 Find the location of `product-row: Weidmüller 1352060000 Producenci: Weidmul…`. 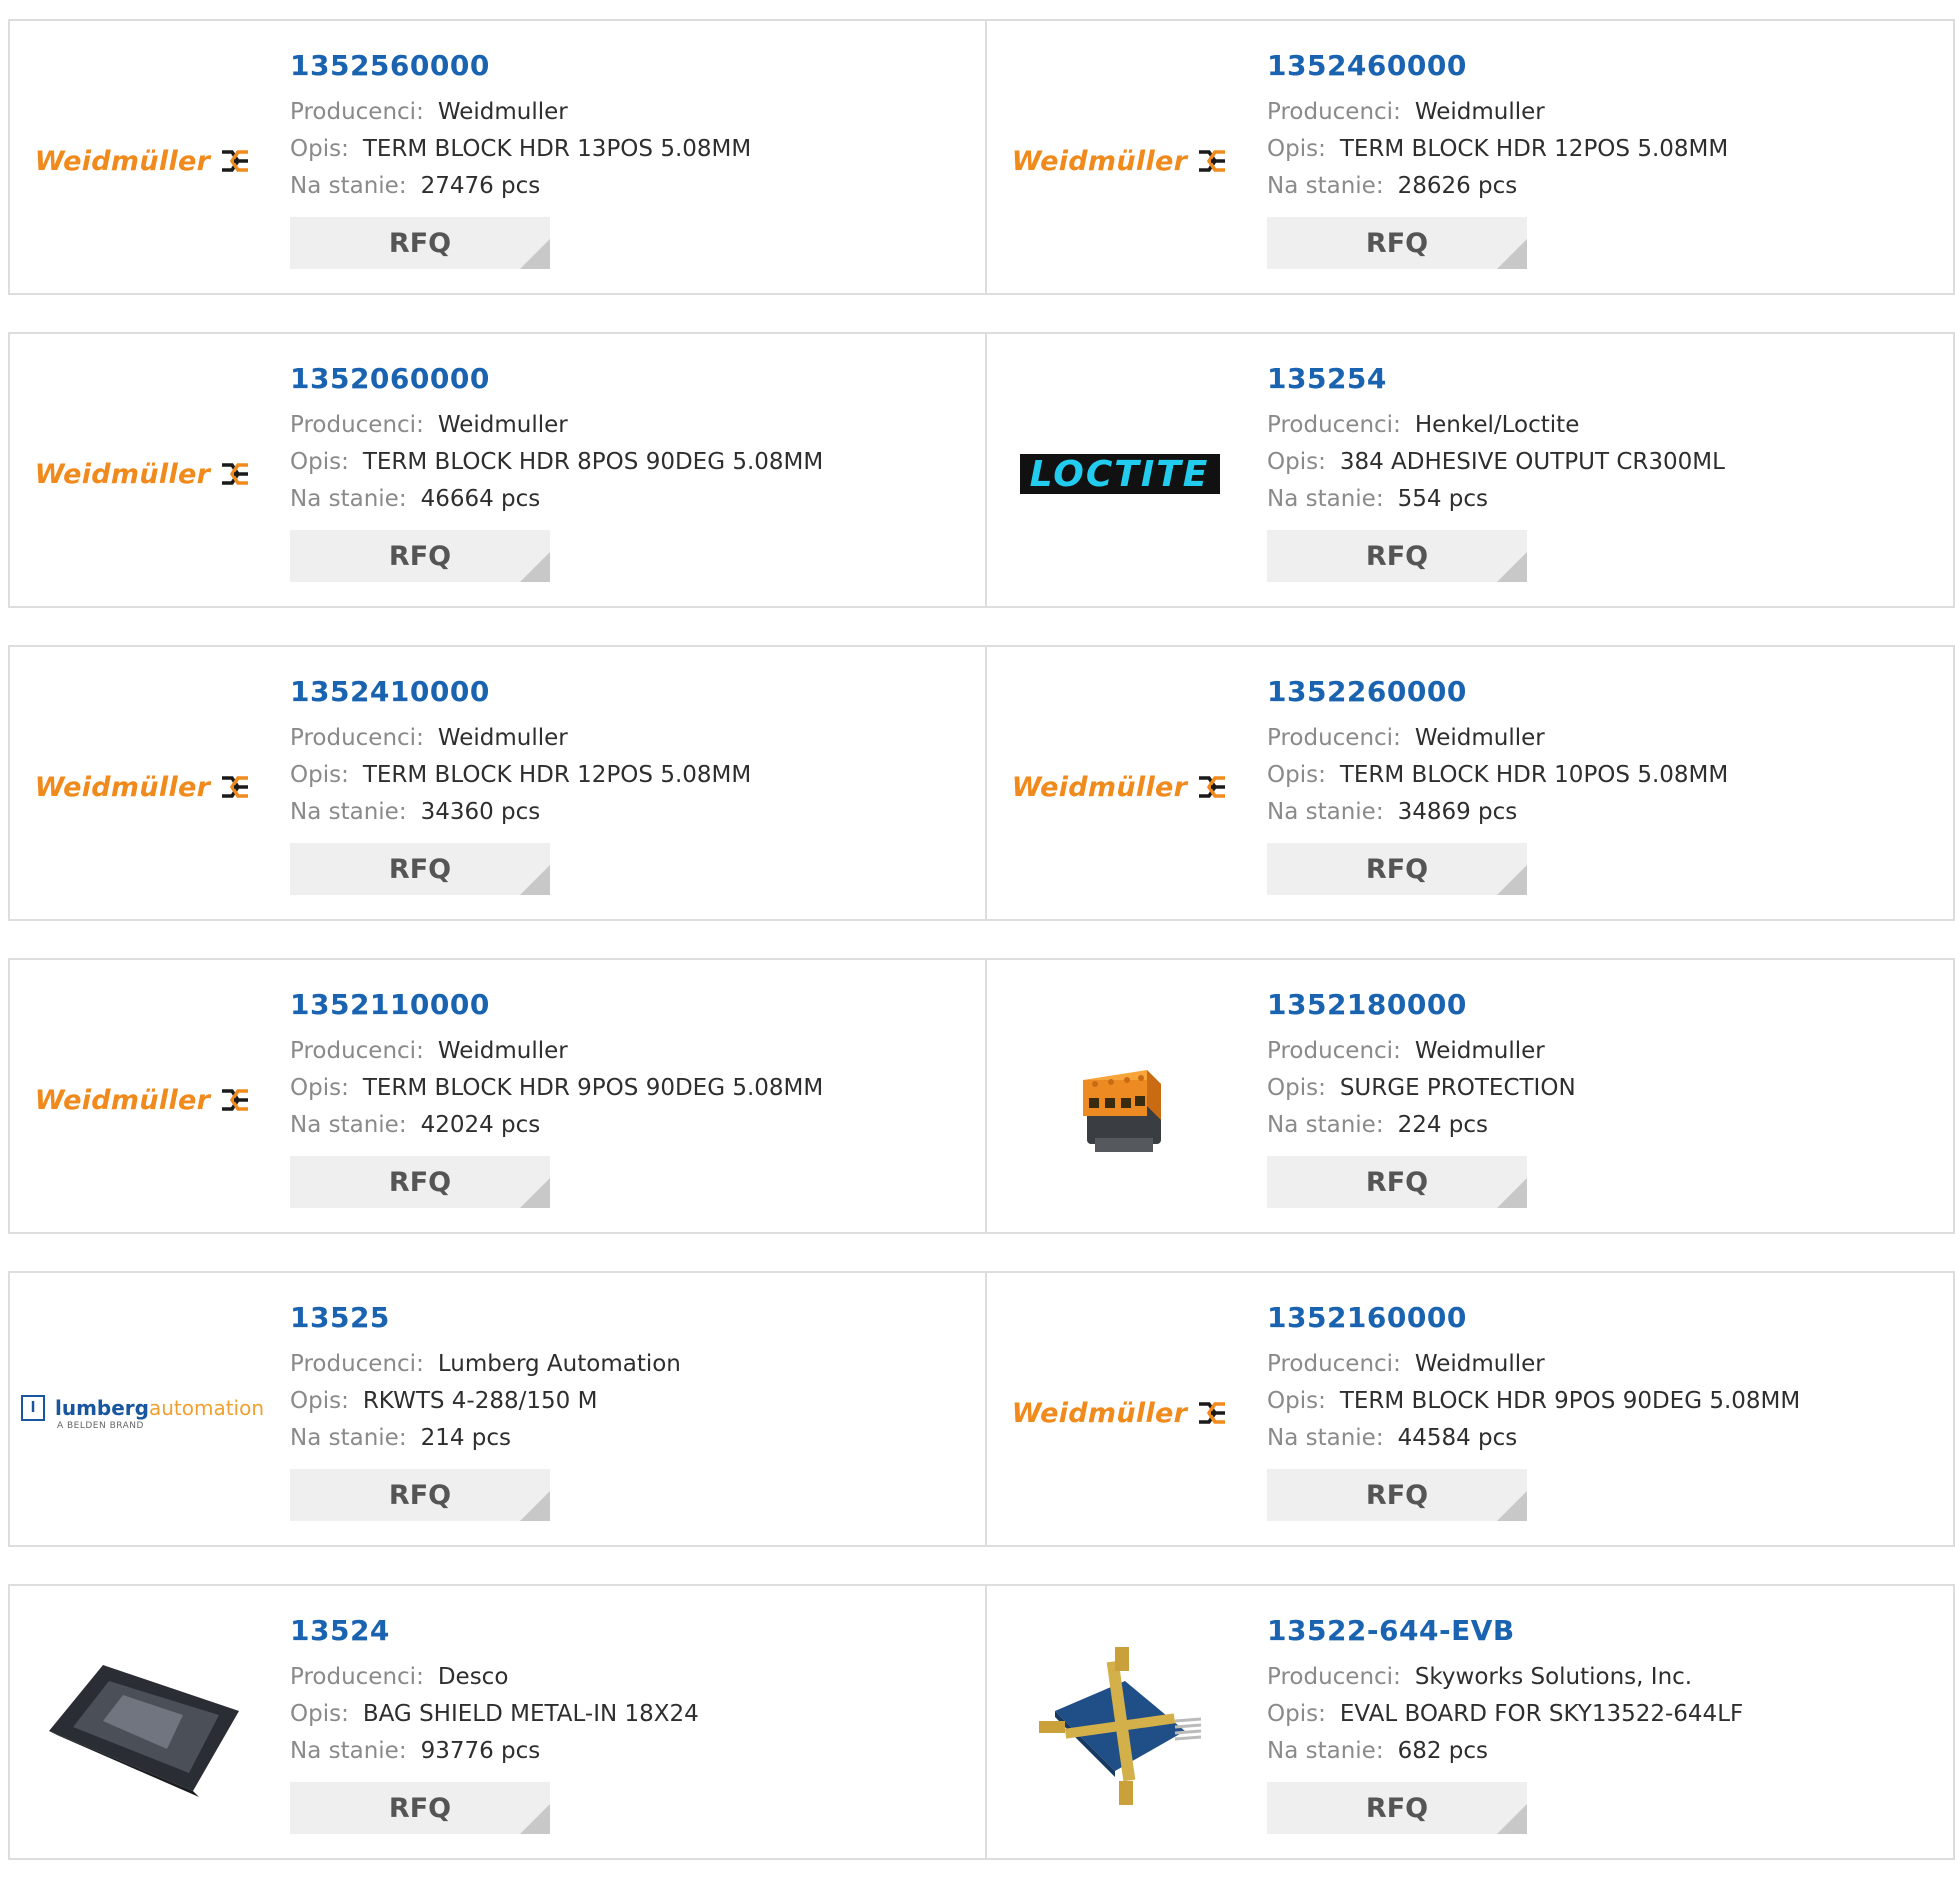

product-row: Weidmüller 1352060000 Producenci: Weidmul… is located at coordinates (981, 470).